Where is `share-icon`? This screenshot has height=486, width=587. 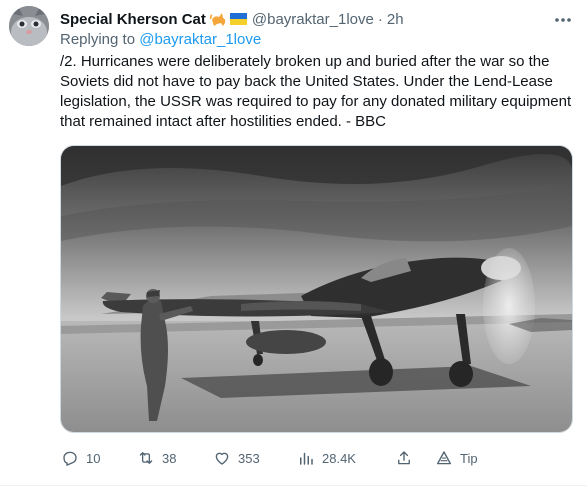
share-icon is located at coordinates (404, 458).